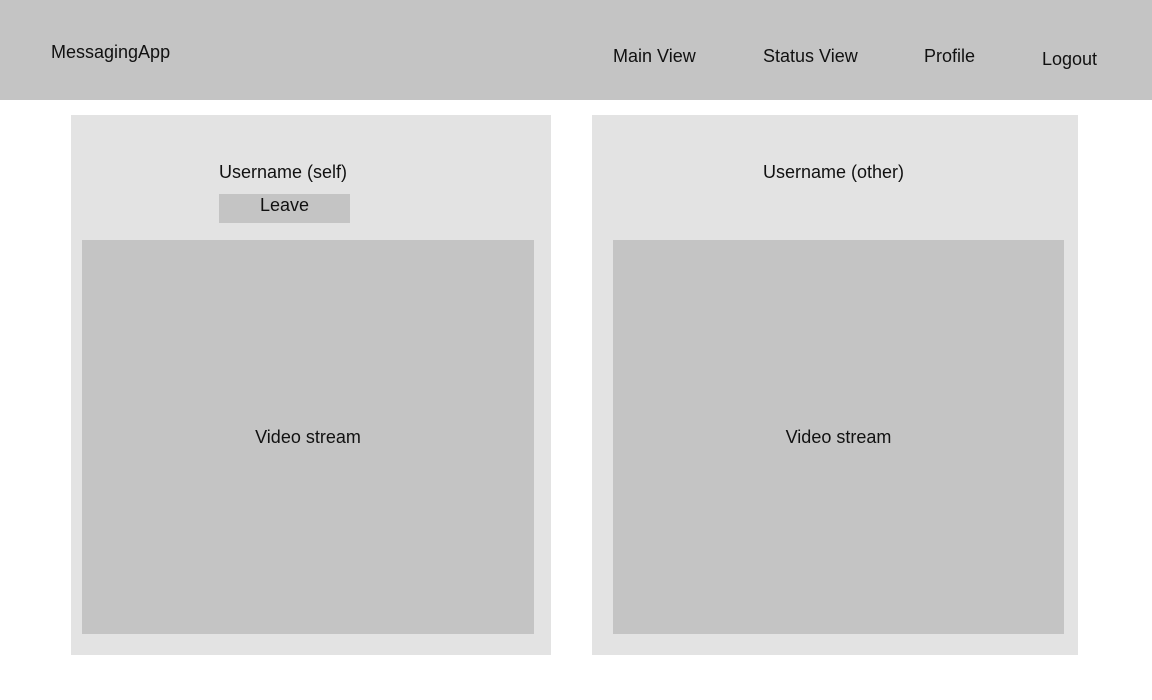 The width and height of the screenshot is (1152, 700). Describe the element at coordinates (110, 52) in the screenshot. I see `brand-logo: MessagingApp` at that location.